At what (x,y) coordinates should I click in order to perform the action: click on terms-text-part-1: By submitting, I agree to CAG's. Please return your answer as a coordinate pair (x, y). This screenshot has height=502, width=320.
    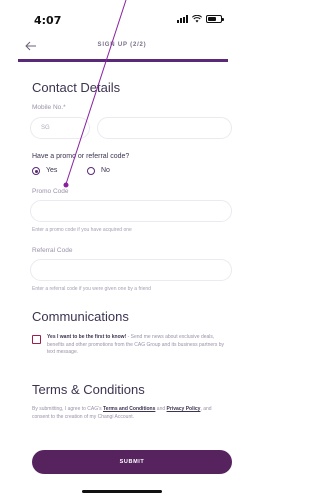
    Looking at the image, I should click on (67, 409).